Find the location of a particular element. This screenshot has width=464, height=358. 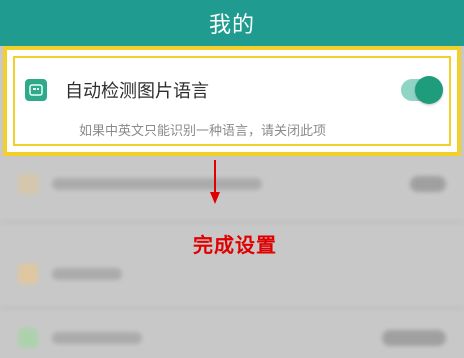

app-header: 我的 is located at coordinates (232, 23).